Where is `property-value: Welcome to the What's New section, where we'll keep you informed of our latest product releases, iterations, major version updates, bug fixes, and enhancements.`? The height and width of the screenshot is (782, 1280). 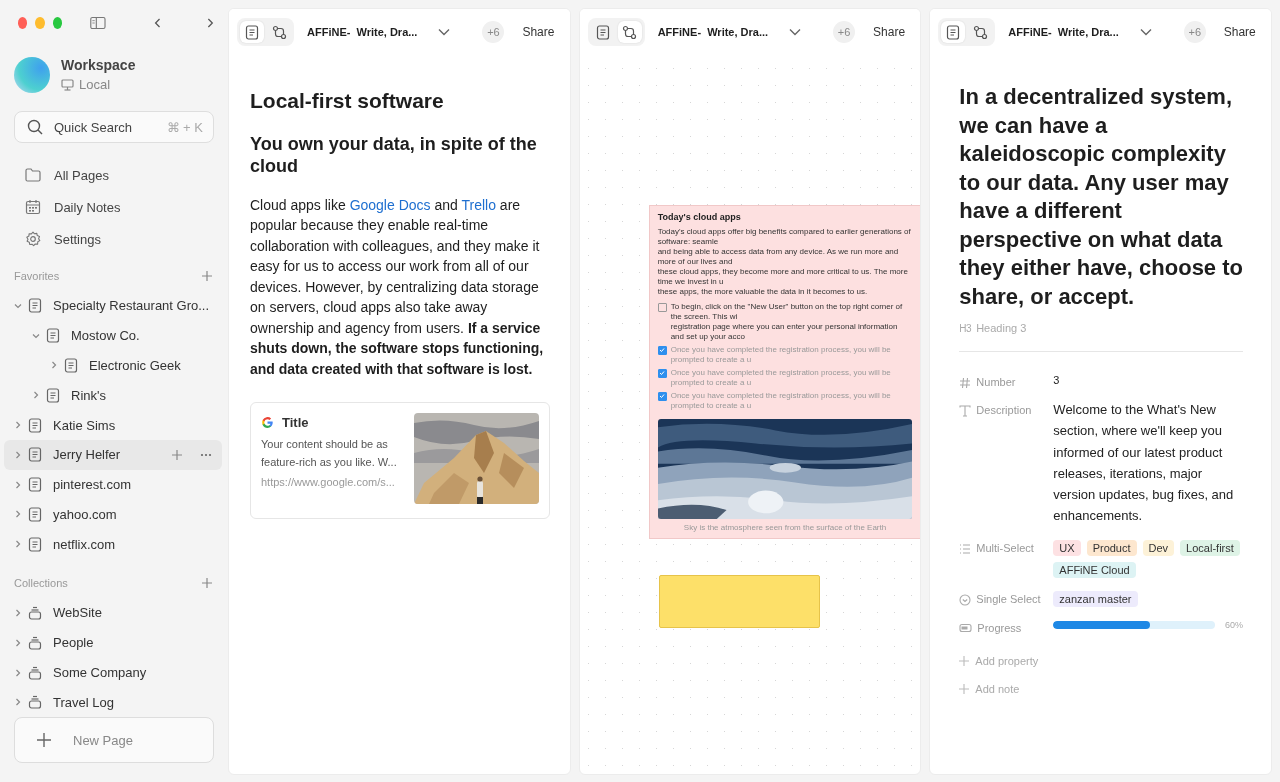 property-value: Welcome to the What's New section, where we'll keep you informed of our latest product releases, iterations, major version updates, bug fixes, and enhancements. is located at coordinates (1148, 463).